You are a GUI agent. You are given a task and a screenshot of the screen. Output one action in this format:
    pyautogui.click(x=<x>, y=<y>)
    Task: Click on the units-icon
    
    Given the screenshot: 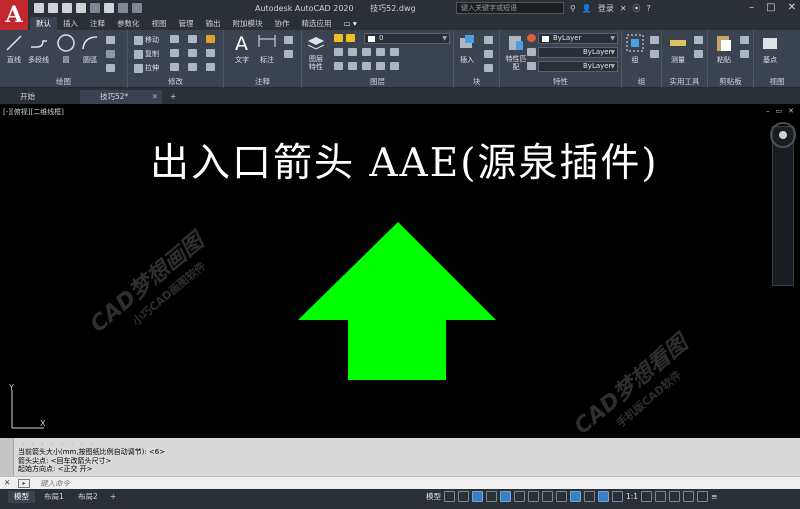 What is the action you would take?
    pyautogui.click(x=675, y=496)
    